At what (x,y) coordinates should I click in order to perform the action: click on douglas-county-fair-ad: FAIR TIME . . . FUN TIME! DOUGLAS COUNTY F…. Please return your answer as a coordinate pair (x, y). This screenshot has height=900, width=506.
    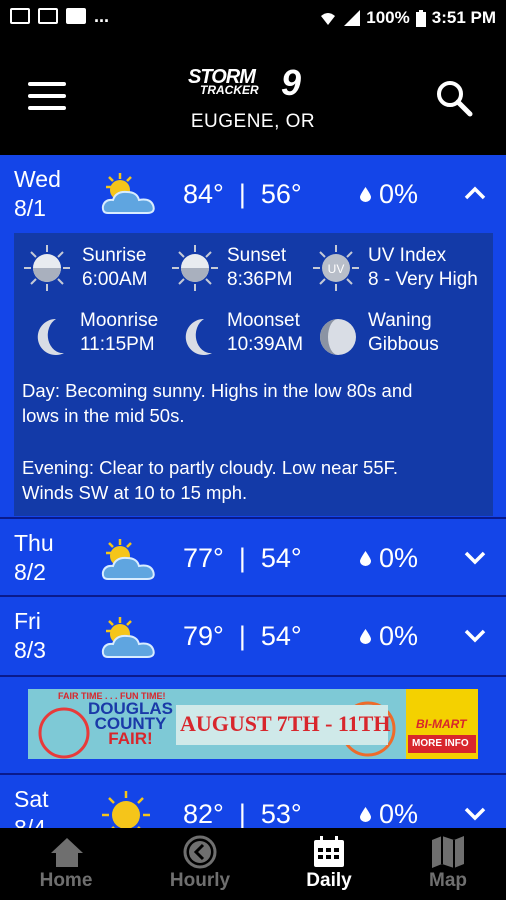
    Looking at the image, I should click on (253, 724).